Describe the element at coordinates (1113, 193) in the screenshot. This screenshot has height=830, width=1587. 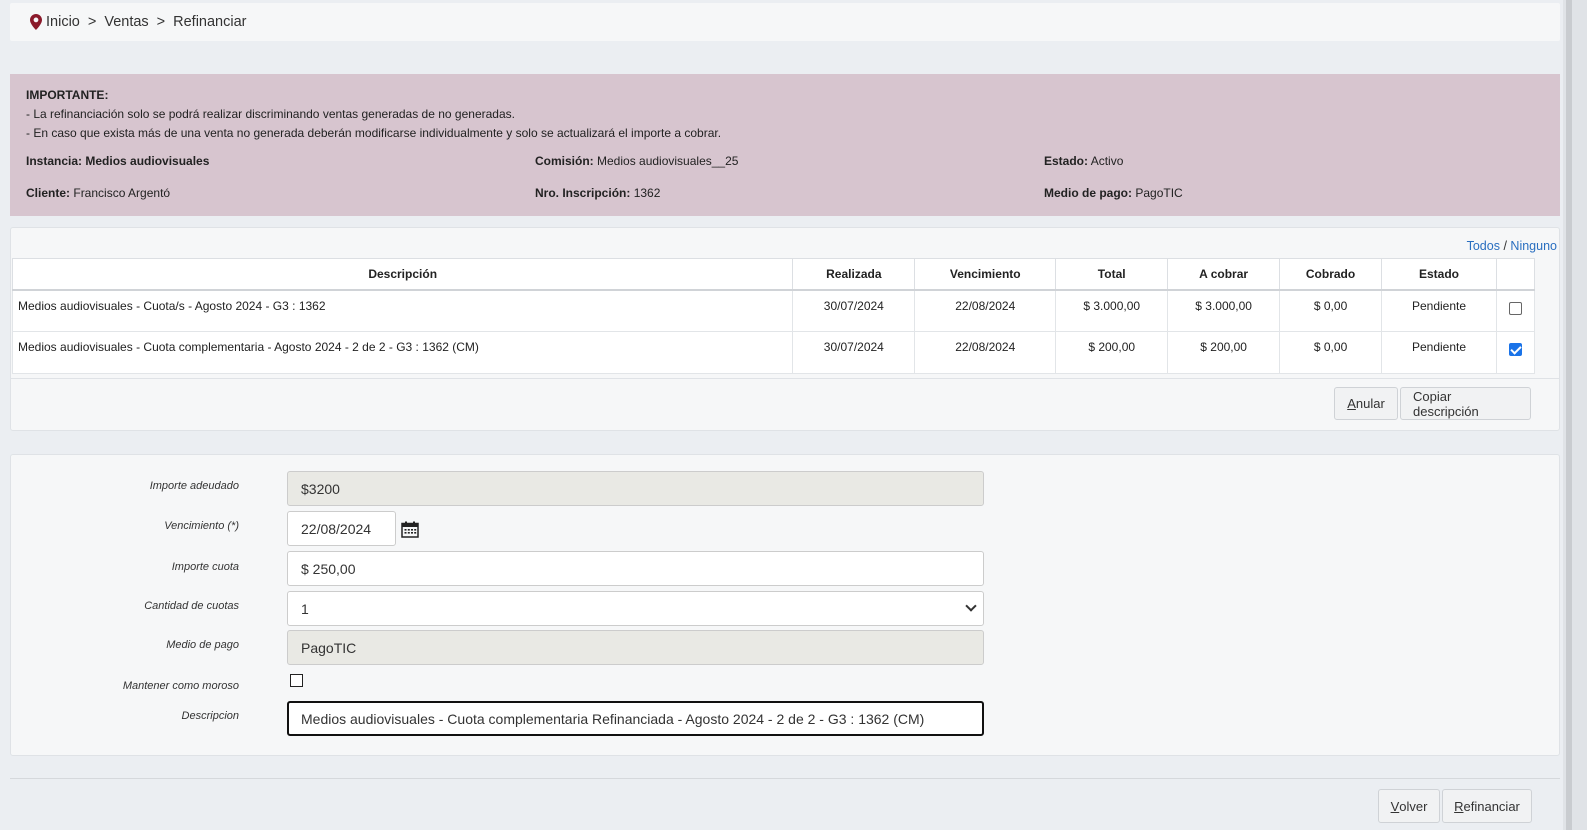
I see `medio-pago-info: Medio de pago: PagoTIC` at that location.